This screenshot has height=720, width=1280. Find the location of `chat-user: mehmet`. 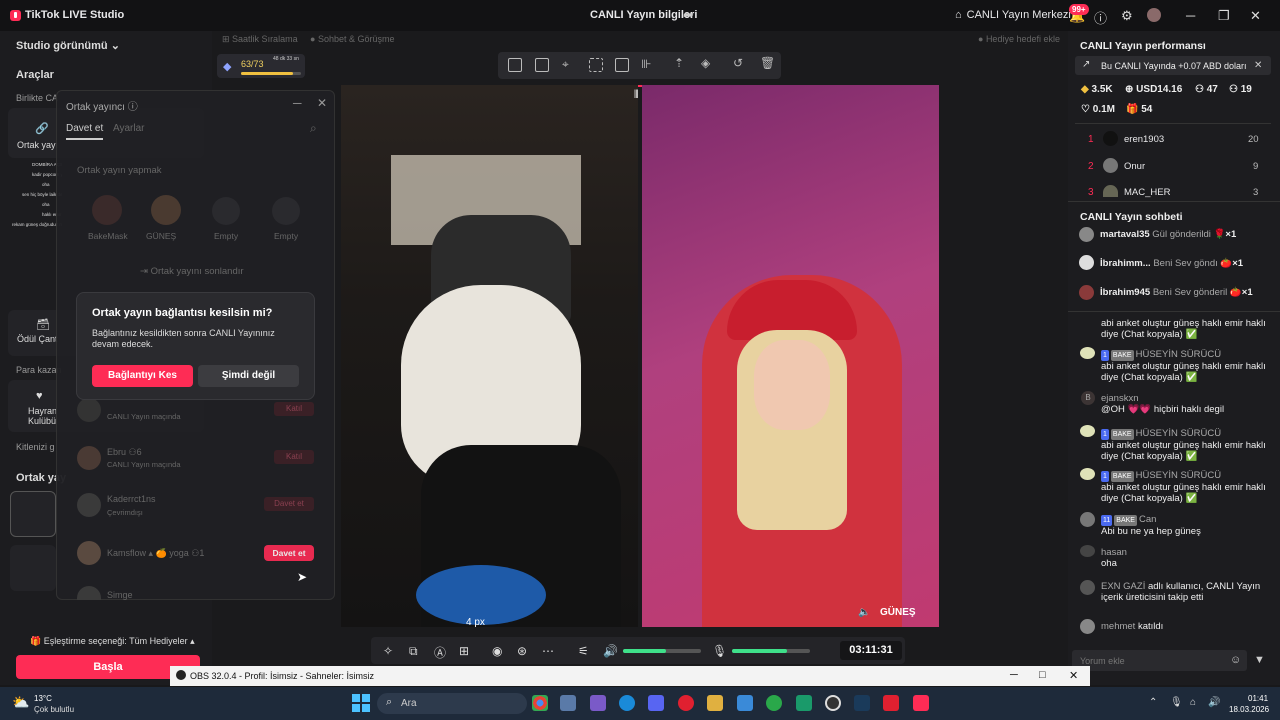

chat-user: mehmet is located at coordinates (1118, 626).